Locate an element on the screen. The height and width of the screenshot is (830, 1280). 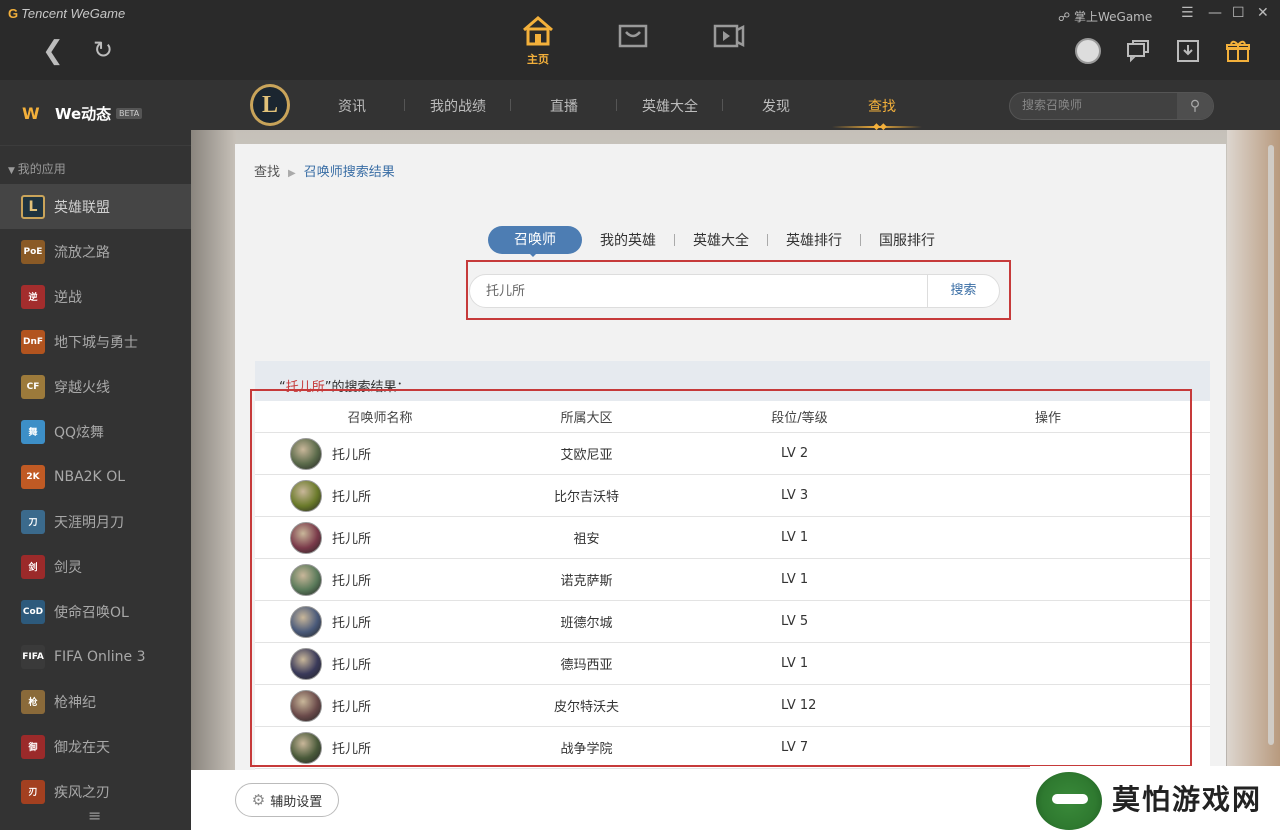
tab-store is located at coordinates (632, 31).